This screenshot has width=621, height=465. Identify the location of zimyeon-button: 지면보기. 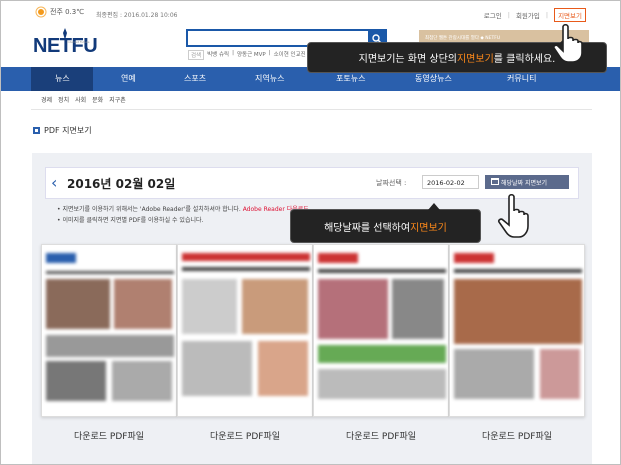
(570, 15).